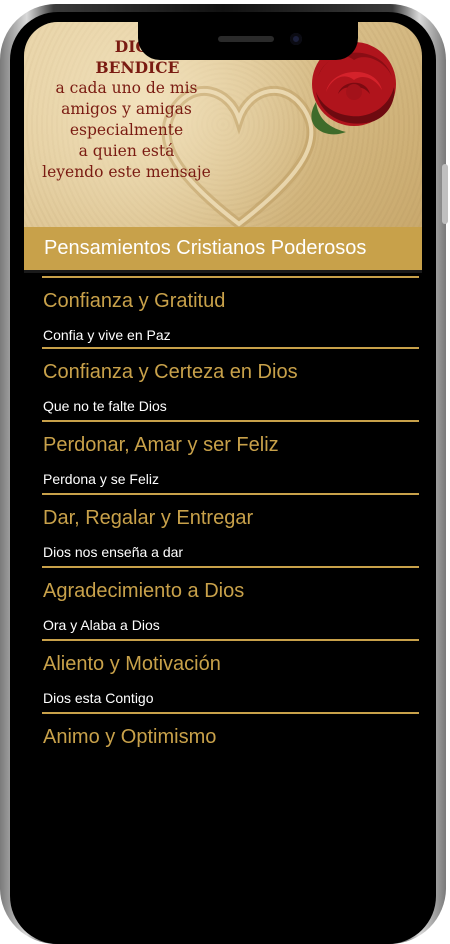 This screenshot has height=944, width=450. Describe the element at coordinates (126, 88) in the screenshot. I see `banner-line: a cada uno de mis` at that location.